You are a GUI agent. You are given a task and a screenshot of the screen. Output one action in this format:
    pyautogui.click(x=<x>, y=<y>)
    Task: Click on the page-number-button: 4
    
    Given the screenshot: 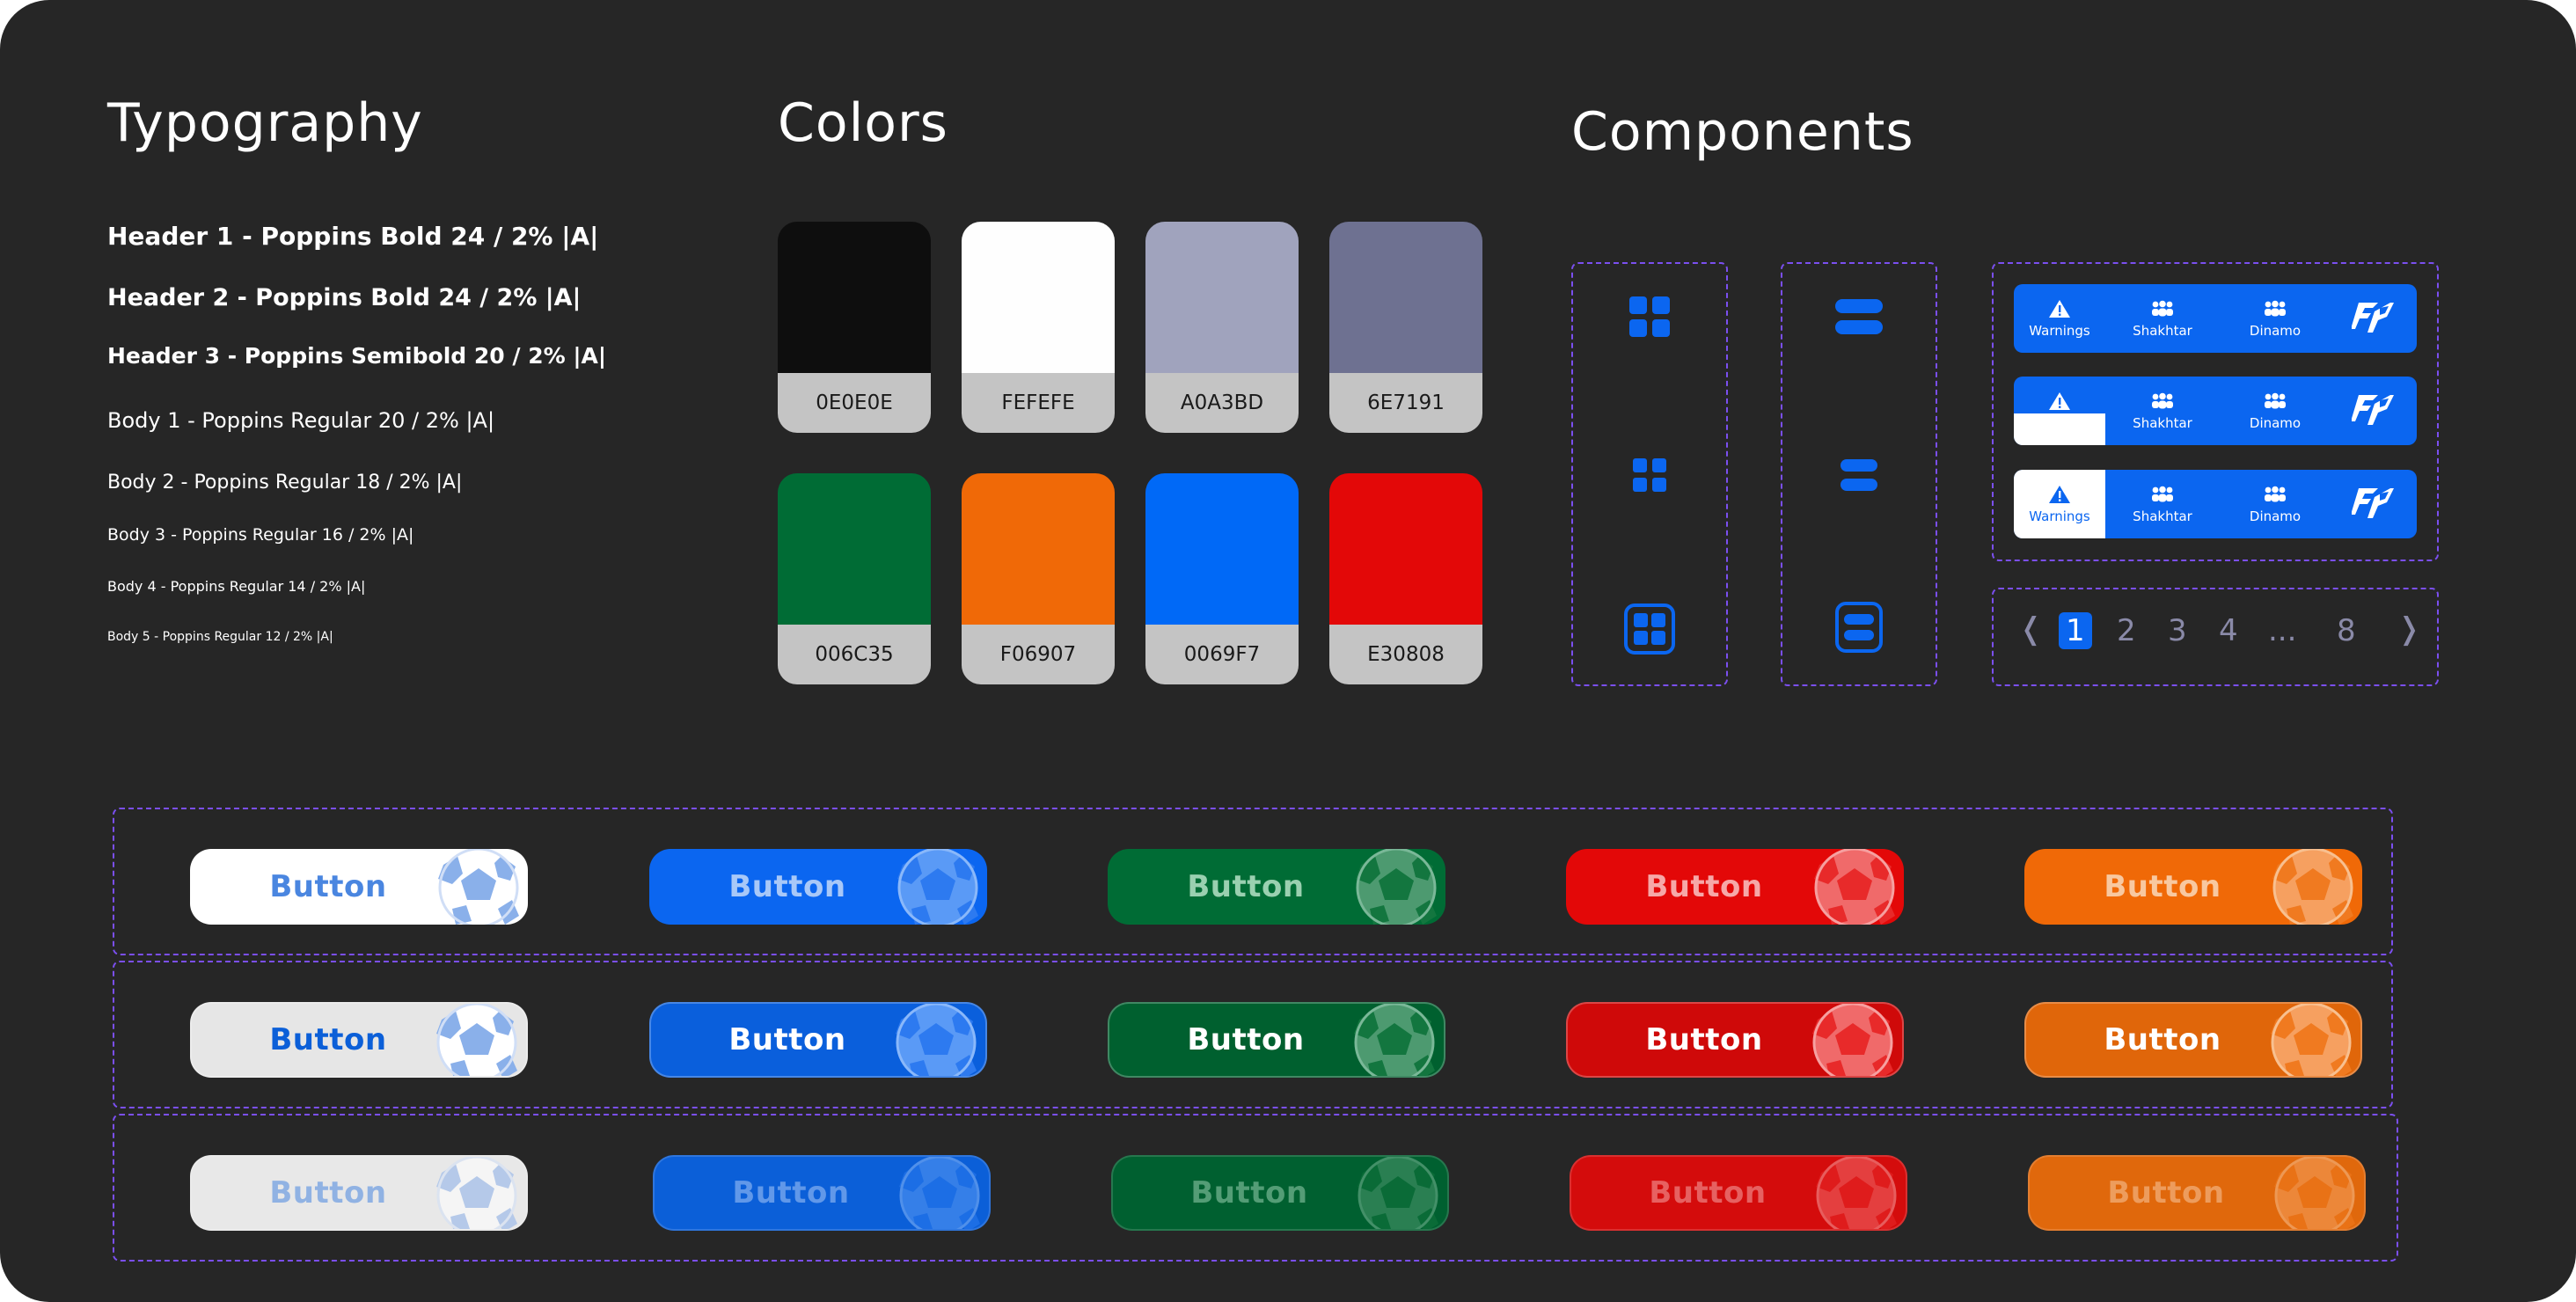 What is the action you would take?
    pyautogui.click(x=2228, y=631)
    